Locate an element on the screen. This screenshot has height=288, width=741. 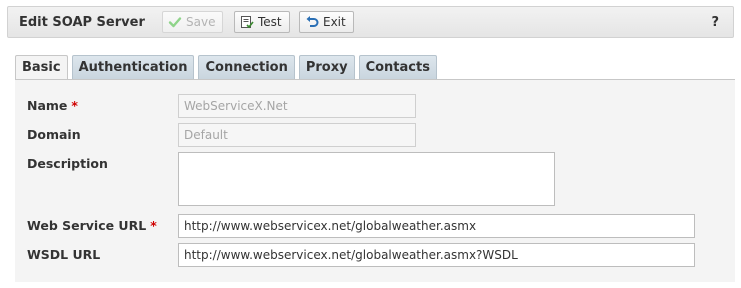
page-title: Edit SOAP Server is located at coordinates (82, 22).